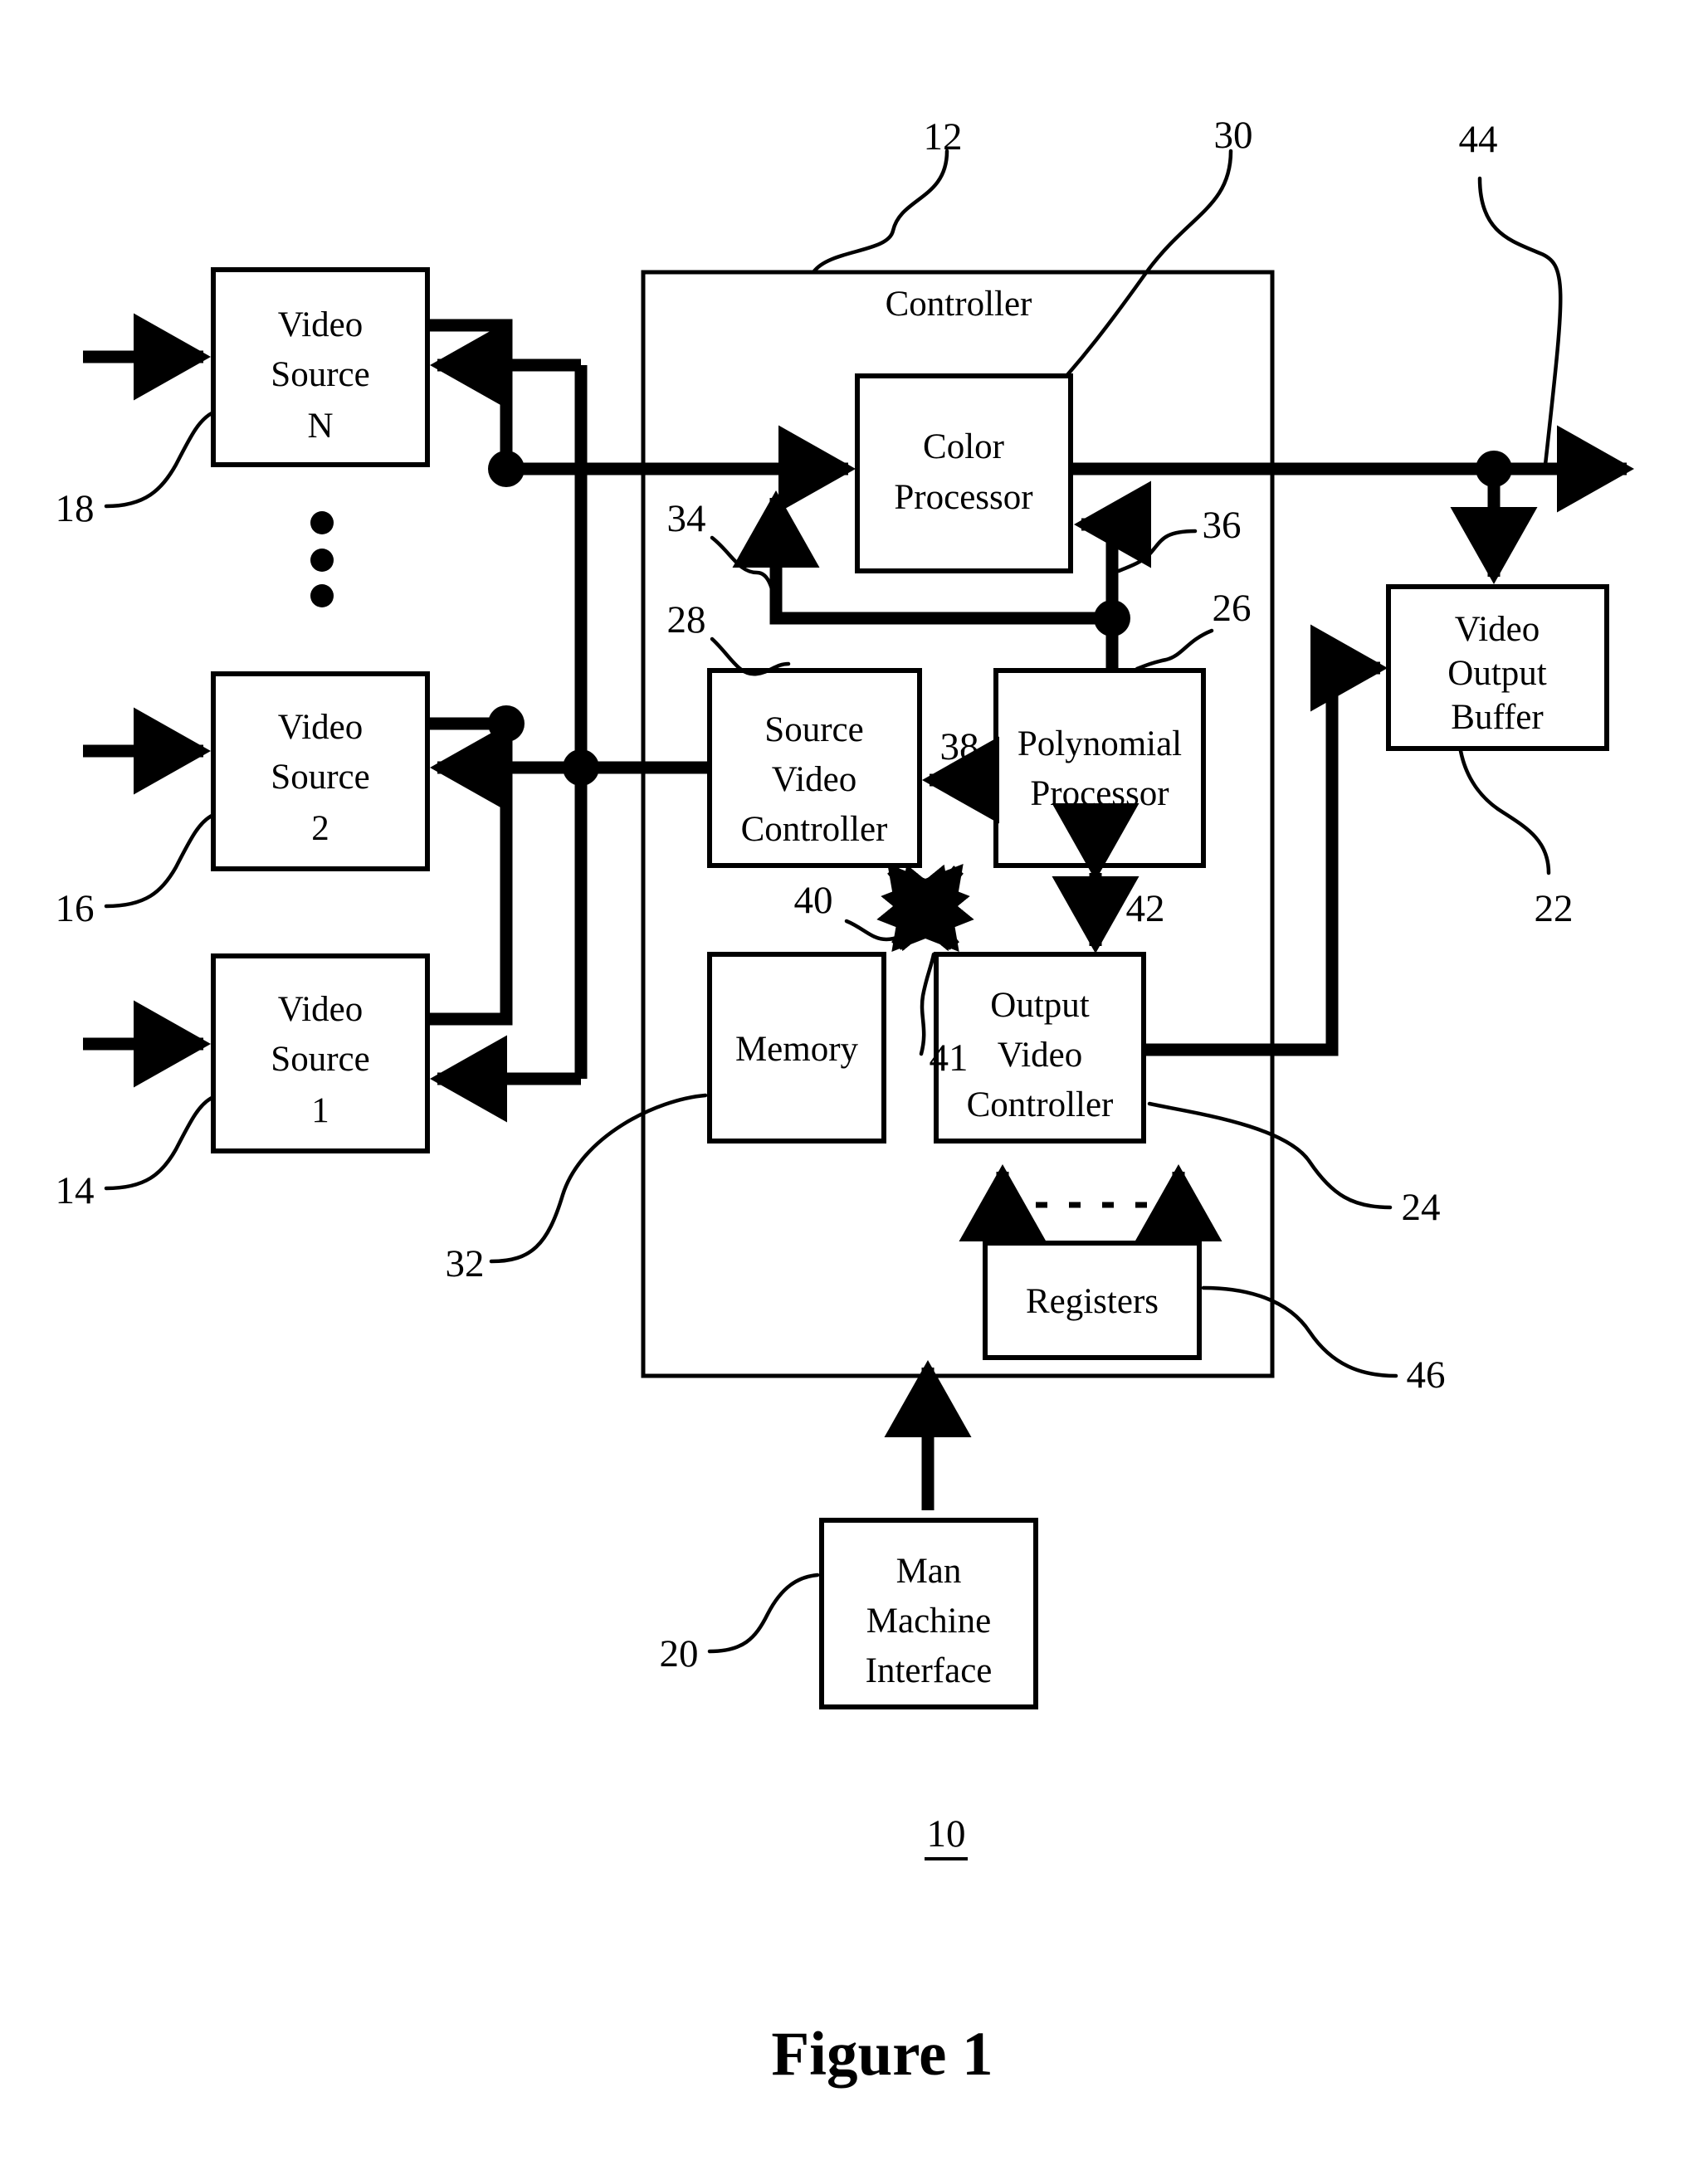  I want to click on source-n-output-wire, so click(470, 394).